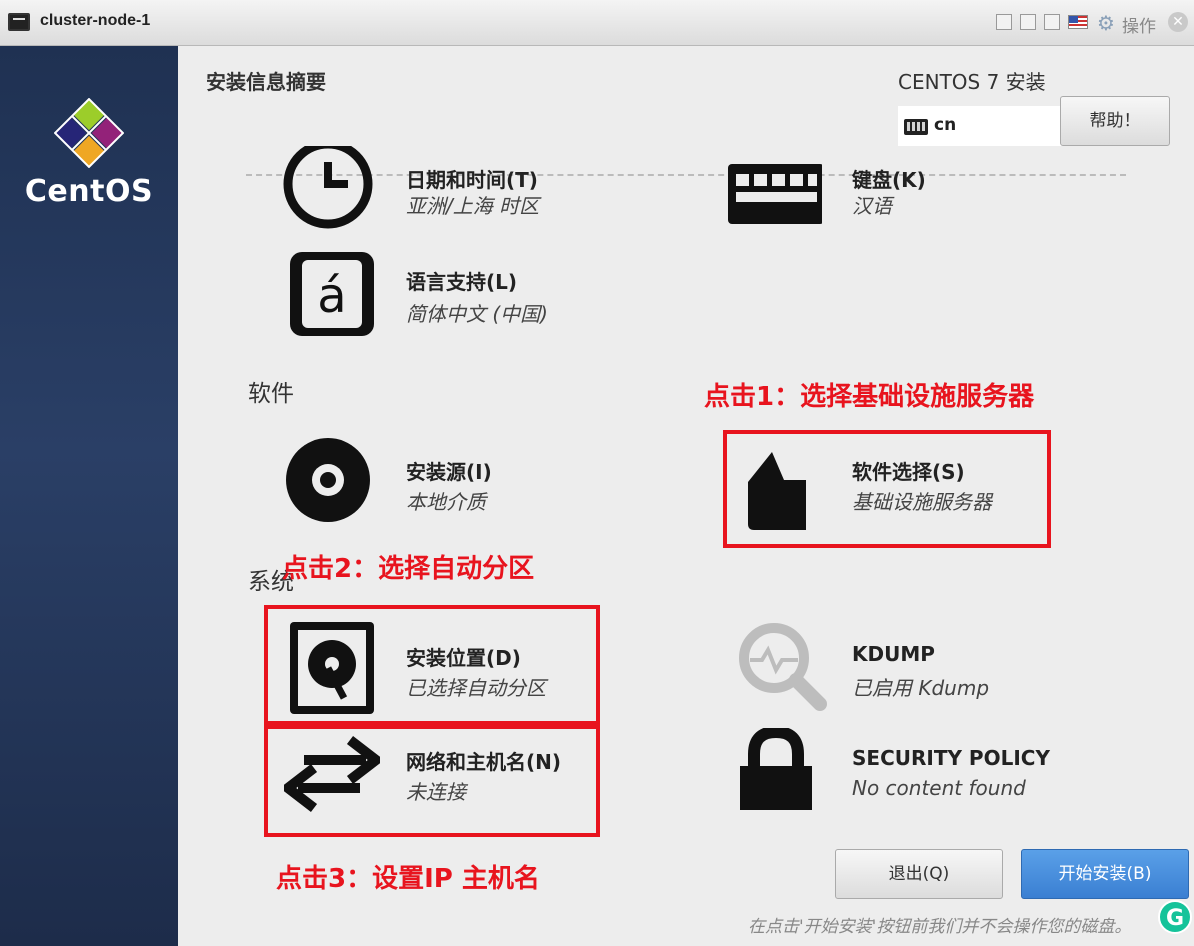 The image size is (1194, 946). What do you see at coordinates (872, 206) in the screenshot?
I see `spoke-status: 汉语` at bounding box center [872, 206].